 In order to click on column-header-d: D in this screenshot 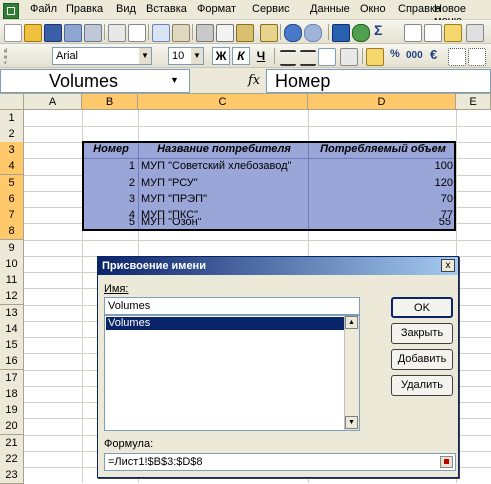, I will do `click(382, 102)`.